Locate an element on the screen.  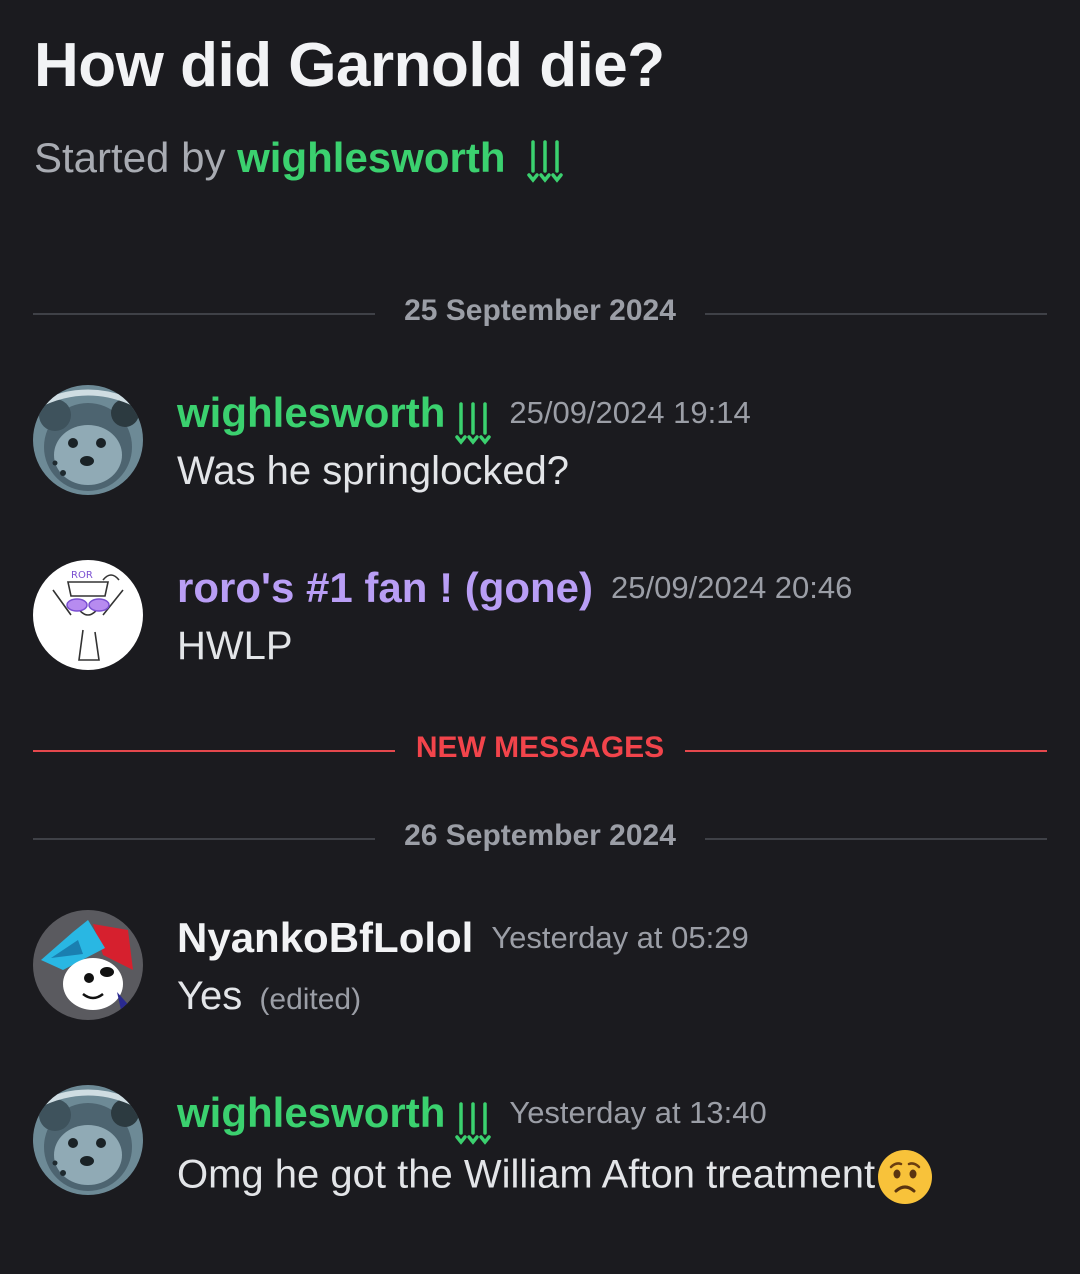
message-text: Was he springlocked? is located at coordinates (373, 471).